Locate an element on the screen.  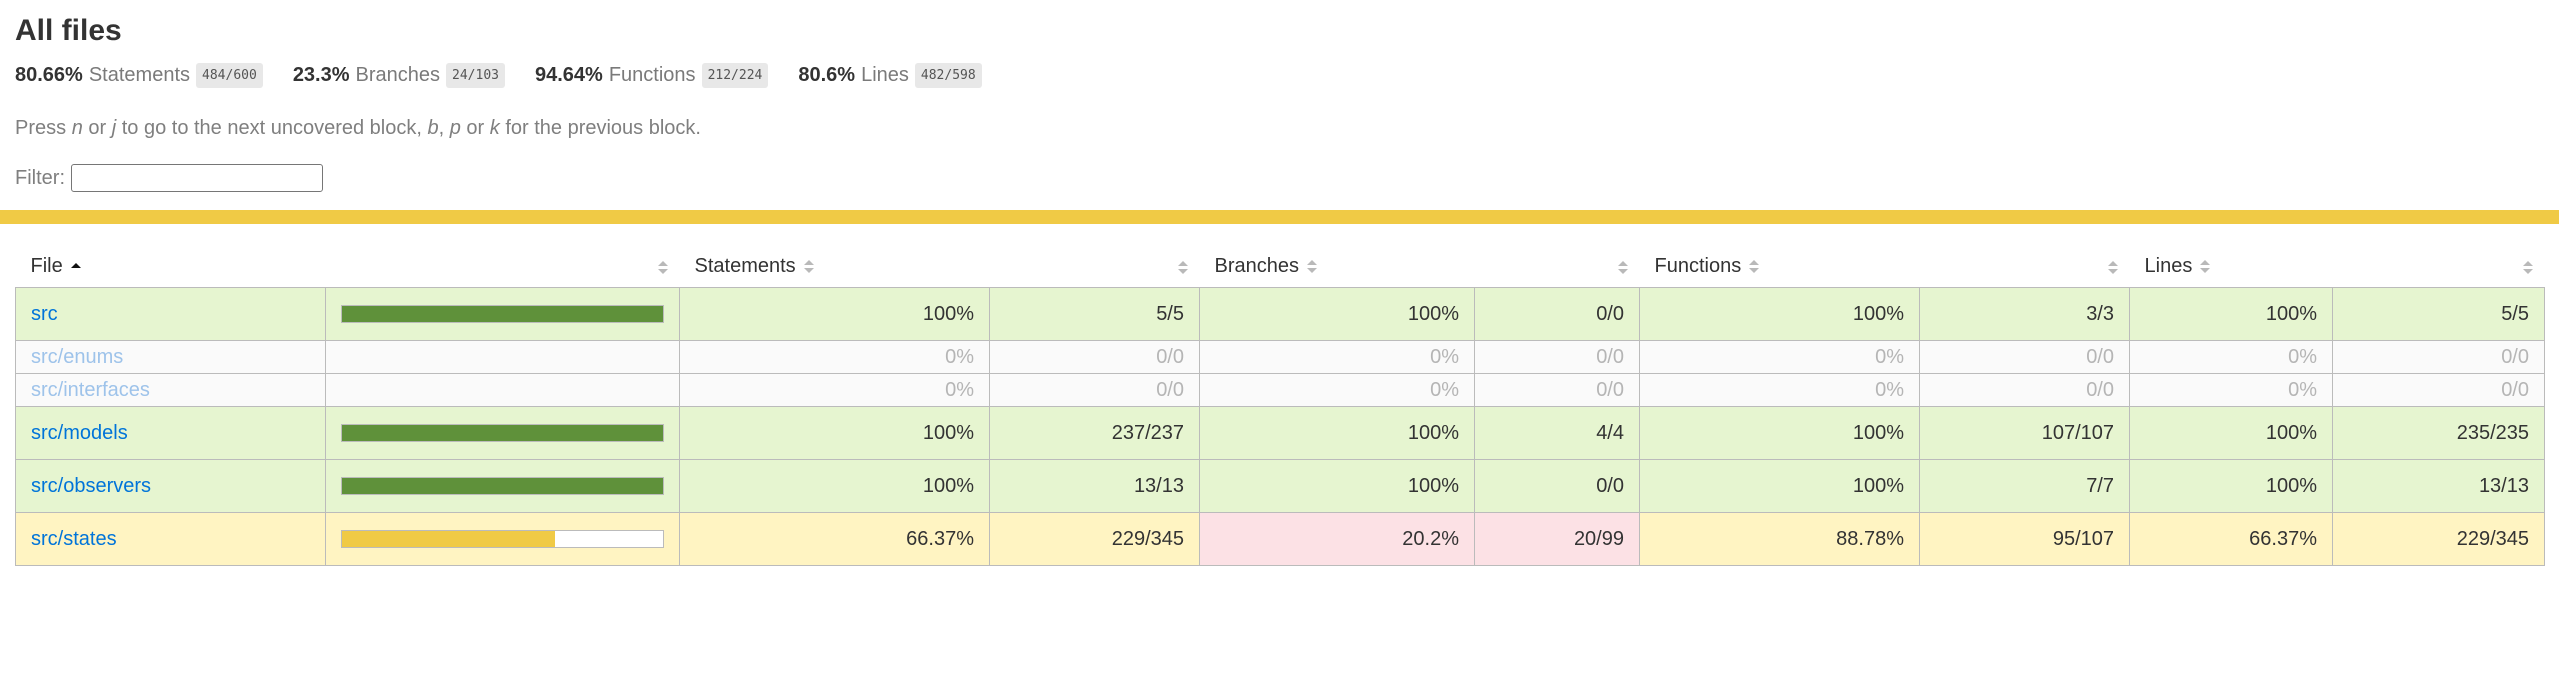
summary-label: Lines is located at coordinates (885, 74).